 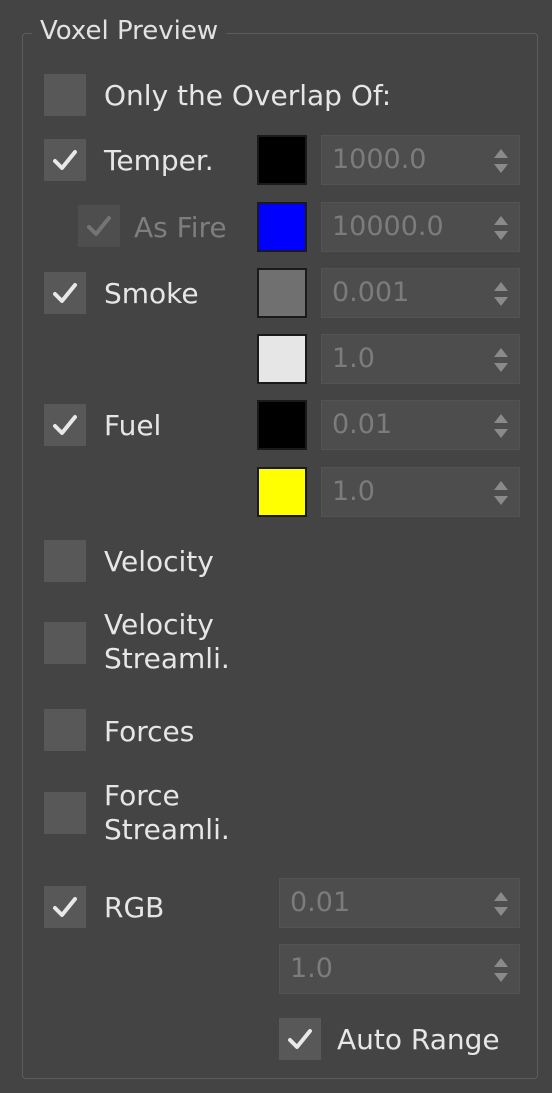 I want to click on velocity-checkbox, so click(x=65, y=561).